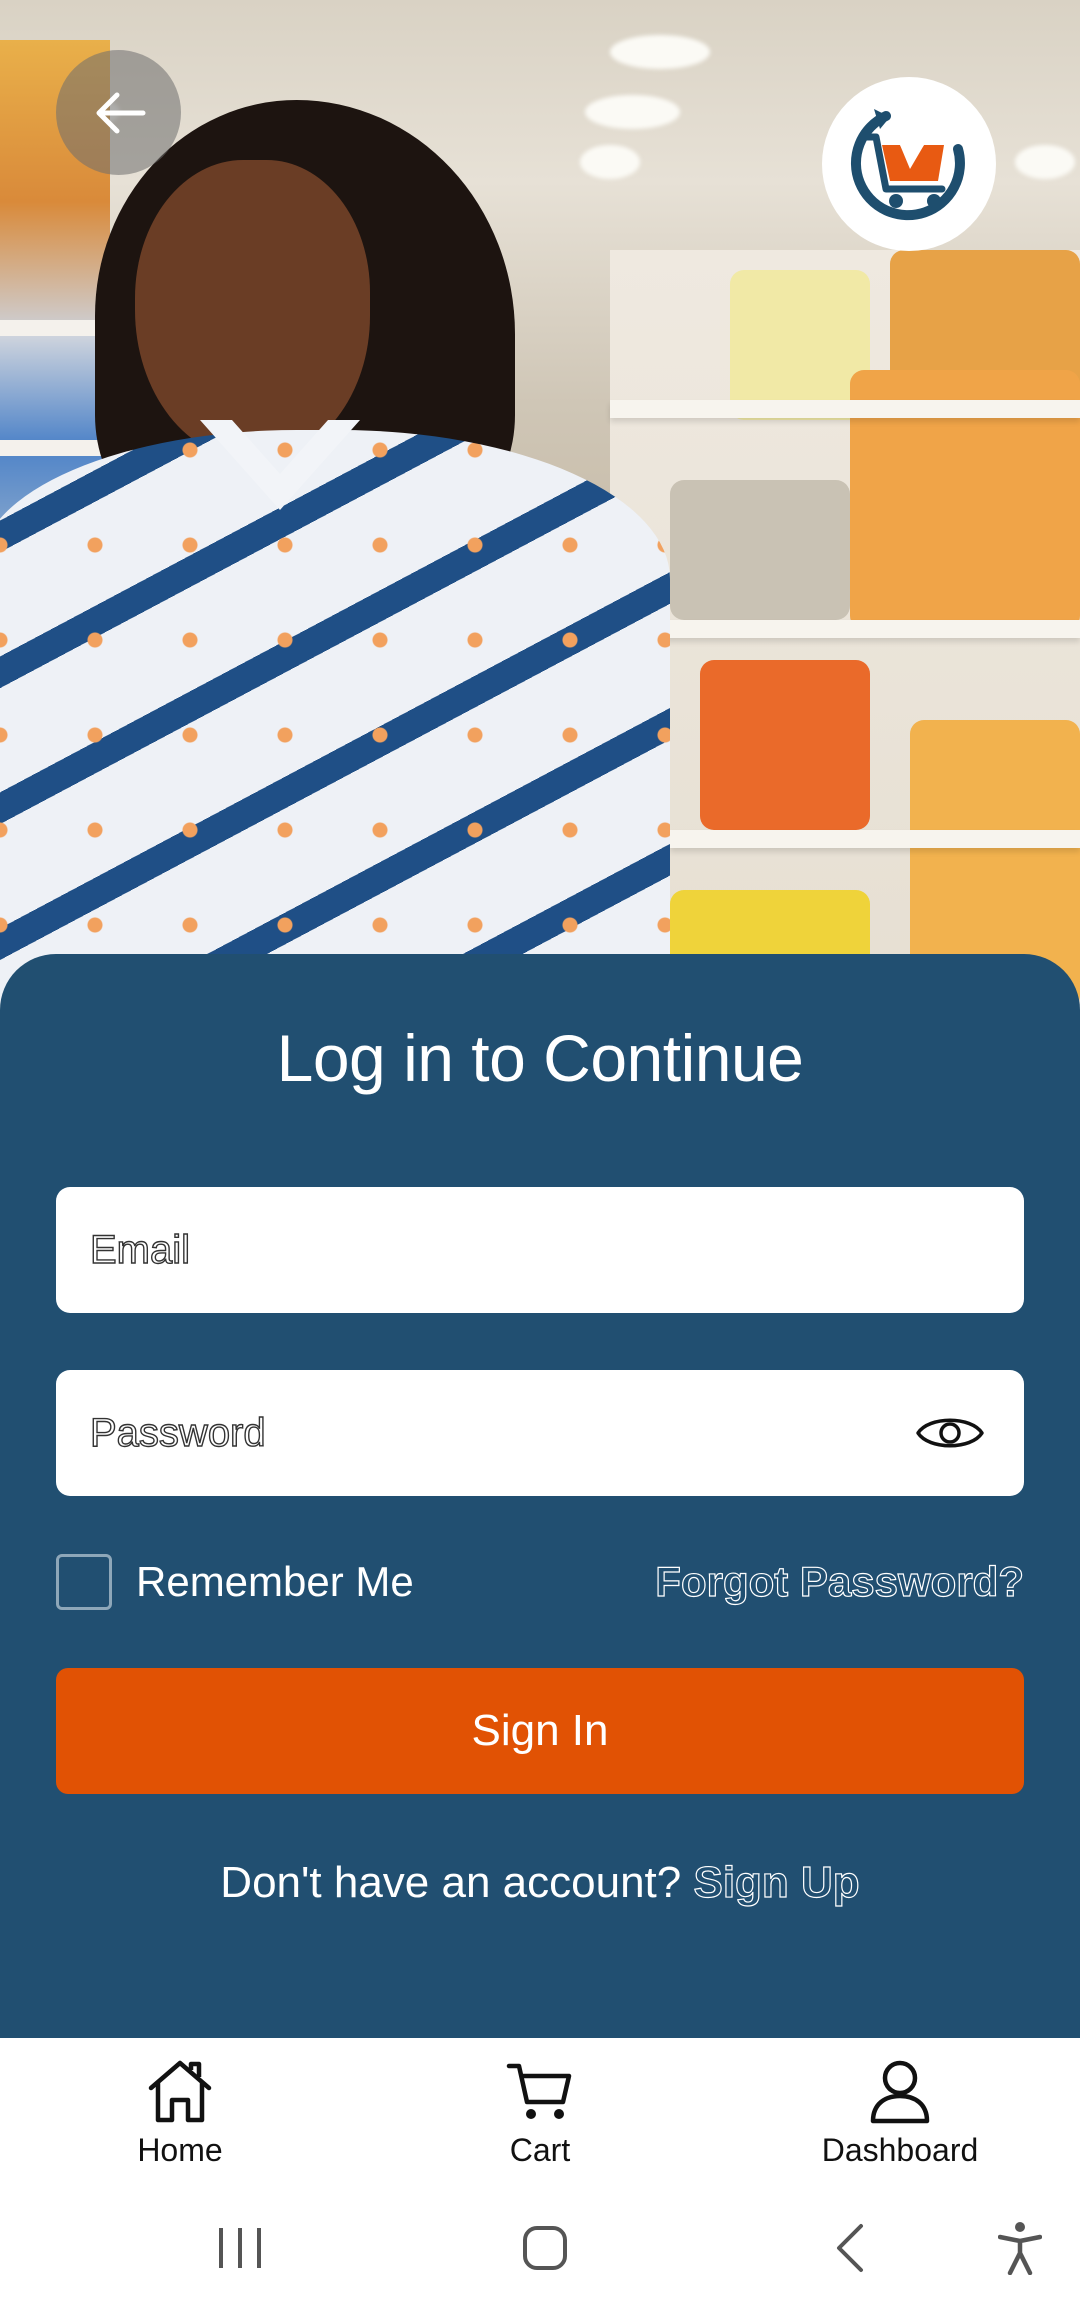 Image resolution: width=1080 pixels, height=2309 pixels. I want to click on eye-icon, so click(950, 1433).